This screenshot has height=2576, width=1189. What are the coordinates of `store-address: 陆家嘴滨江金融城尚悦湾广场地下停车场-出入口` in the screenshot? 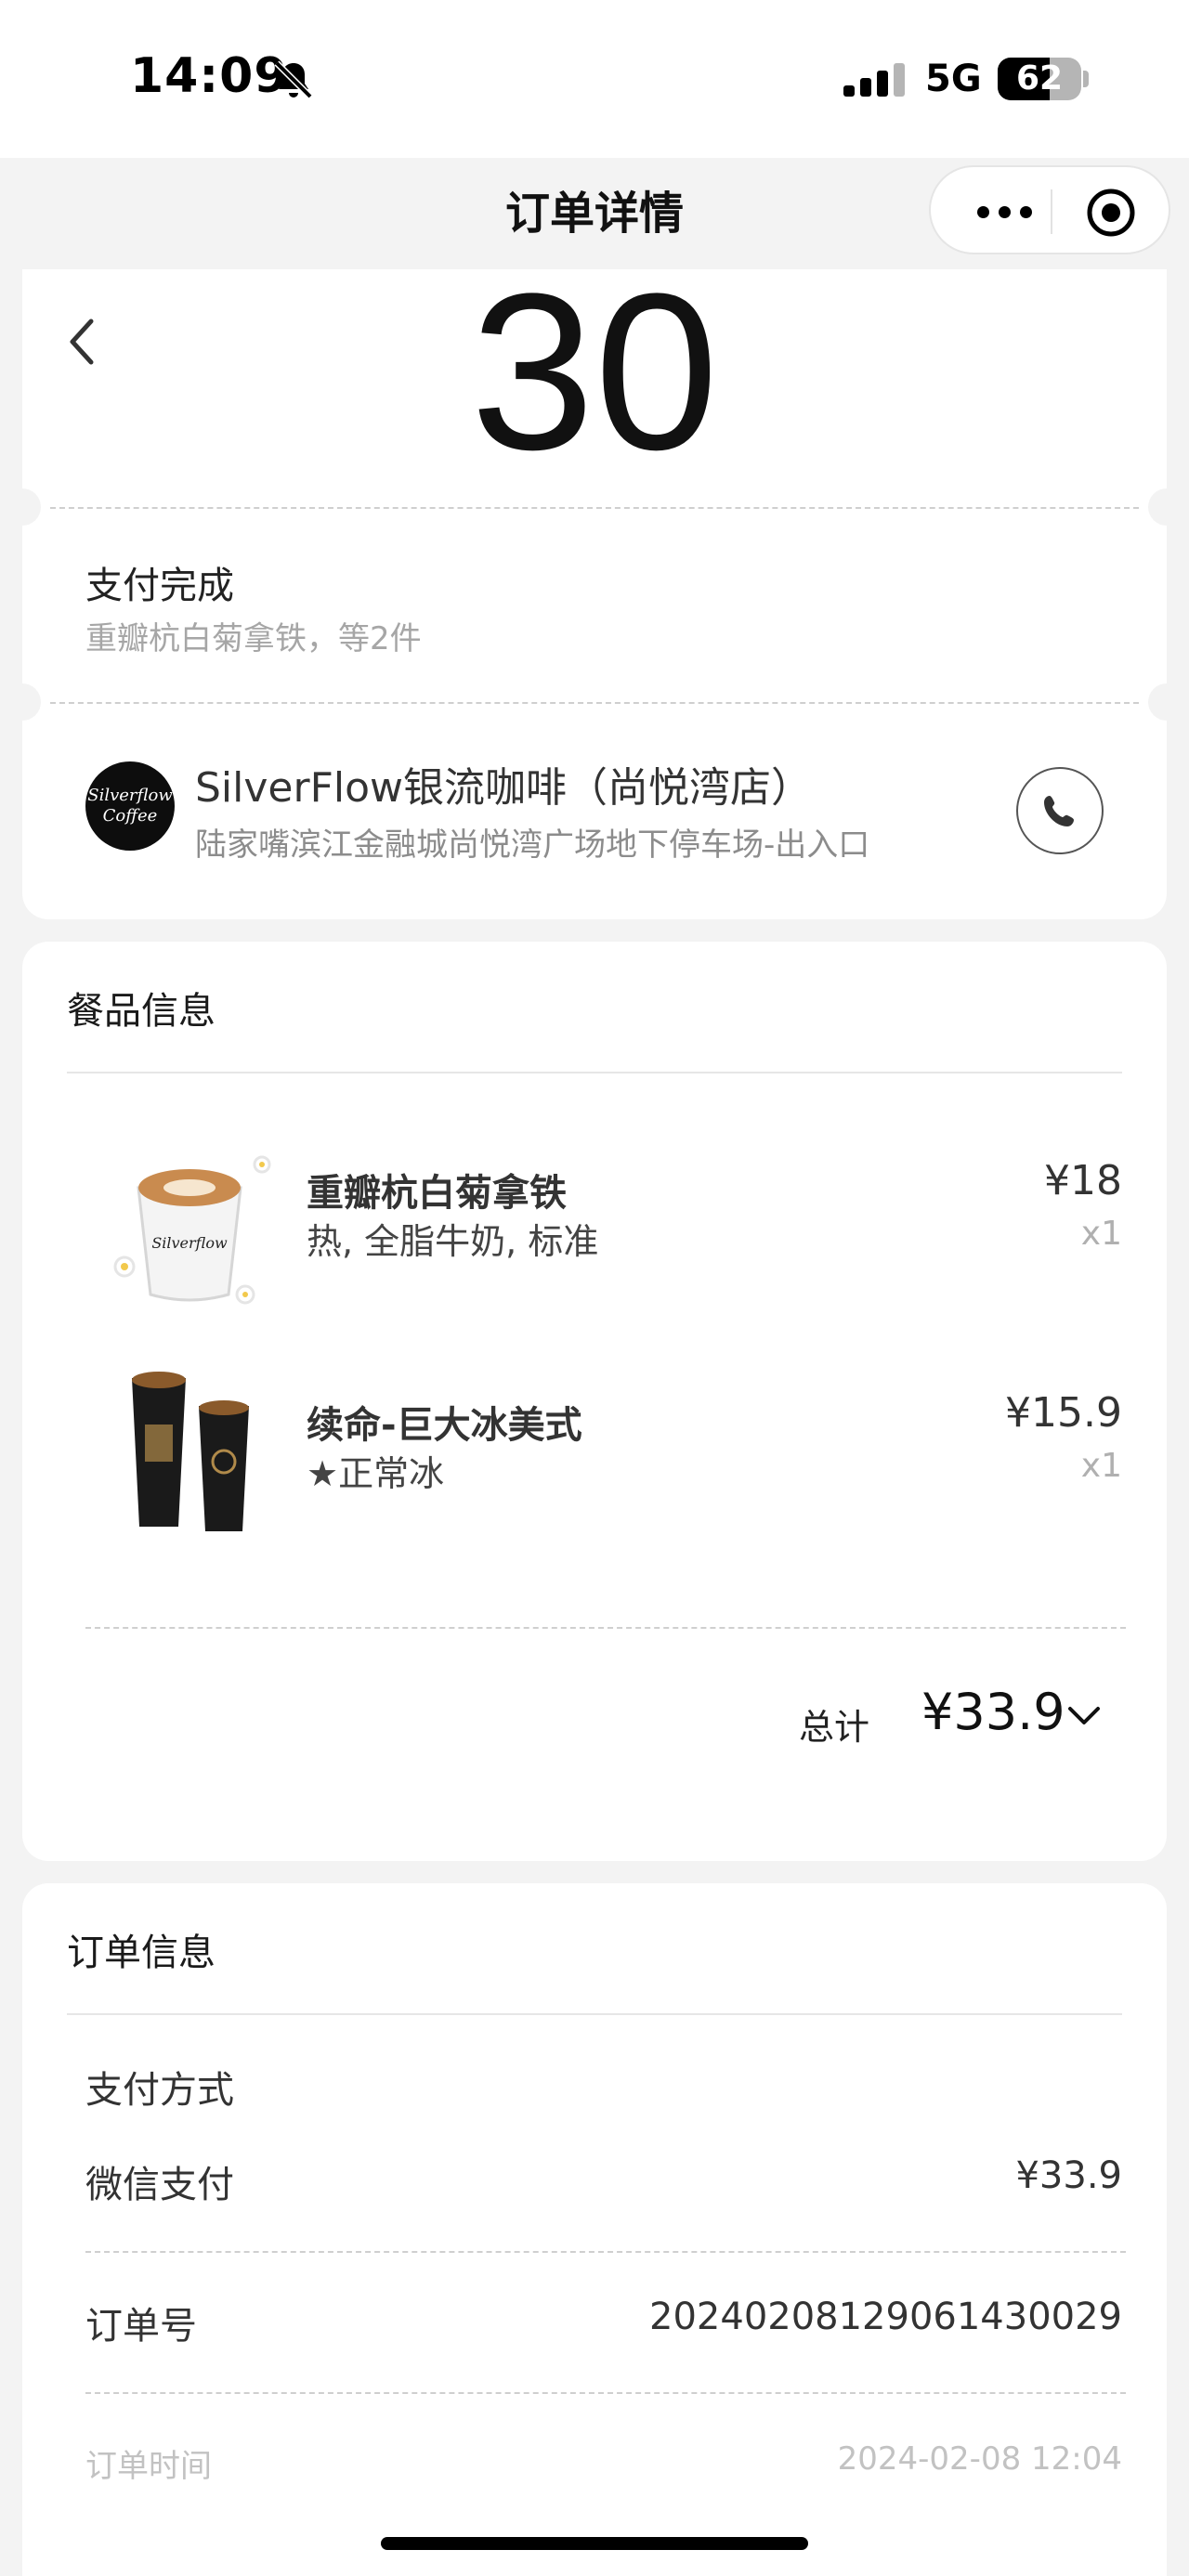 It's located at (532, 845).